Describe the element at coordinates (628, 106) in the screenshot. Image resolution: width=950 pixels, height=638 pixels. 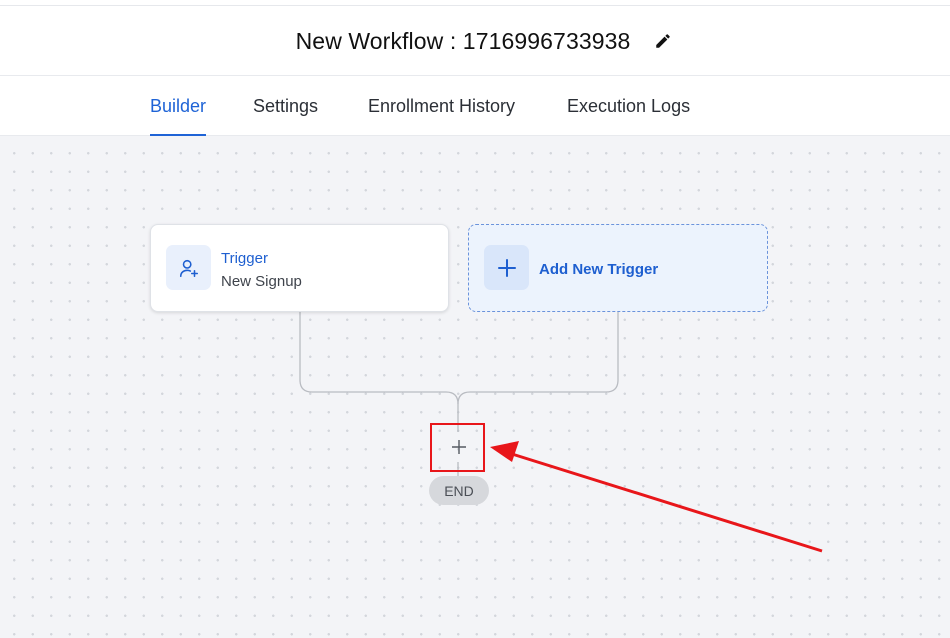
I see `tab-execution-logs: Execution Logs` at that location.